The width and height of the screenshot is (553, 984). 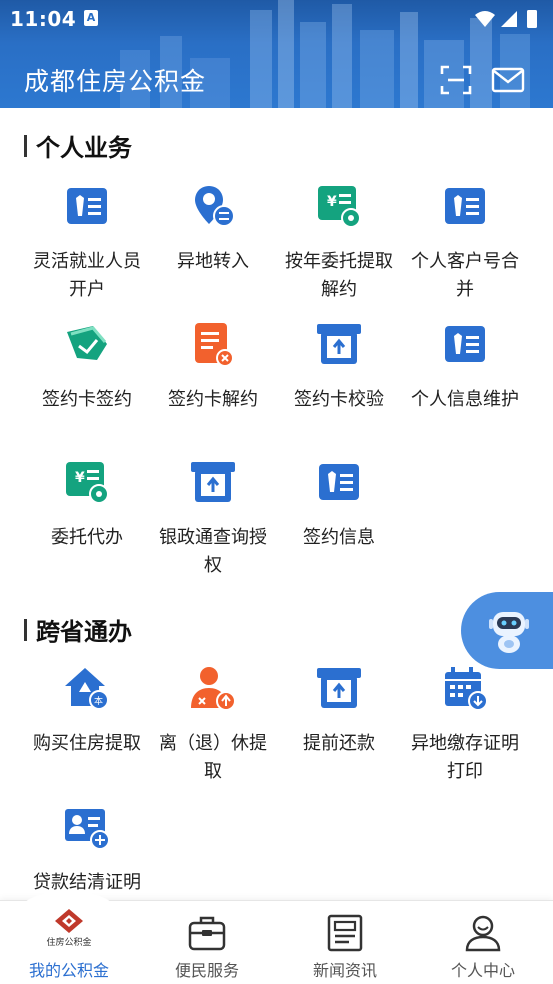 I want to click on nav-convenience-services: 便民服务, so click(x=207, y=942).